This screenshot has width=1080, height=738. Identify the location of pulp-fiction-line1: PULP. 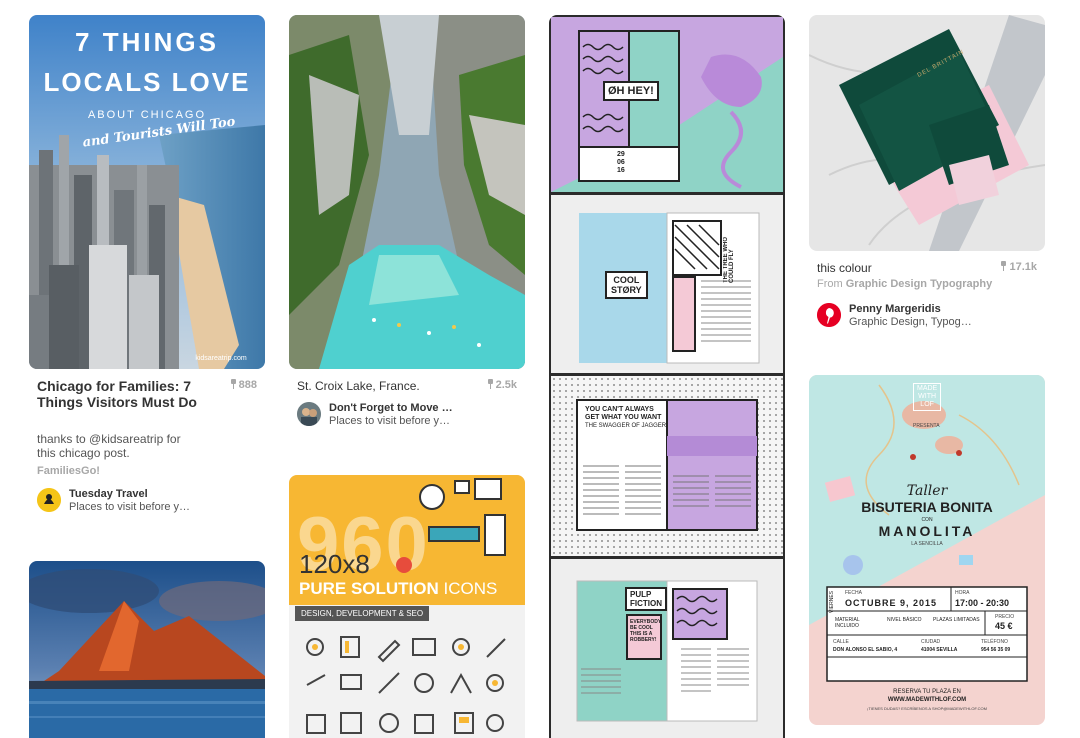
(641, 594).